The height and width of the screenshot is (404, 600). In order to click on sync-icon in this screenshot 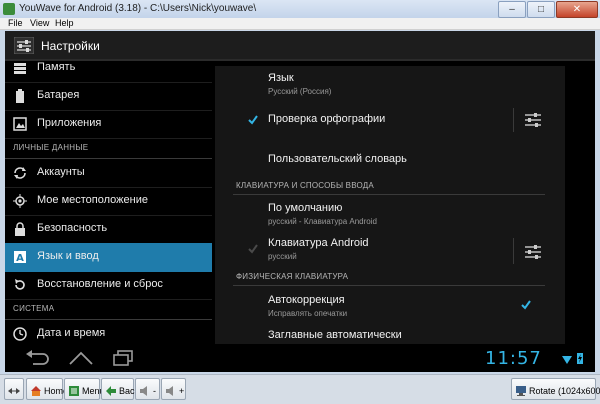, I will do `click(20, 173)`.